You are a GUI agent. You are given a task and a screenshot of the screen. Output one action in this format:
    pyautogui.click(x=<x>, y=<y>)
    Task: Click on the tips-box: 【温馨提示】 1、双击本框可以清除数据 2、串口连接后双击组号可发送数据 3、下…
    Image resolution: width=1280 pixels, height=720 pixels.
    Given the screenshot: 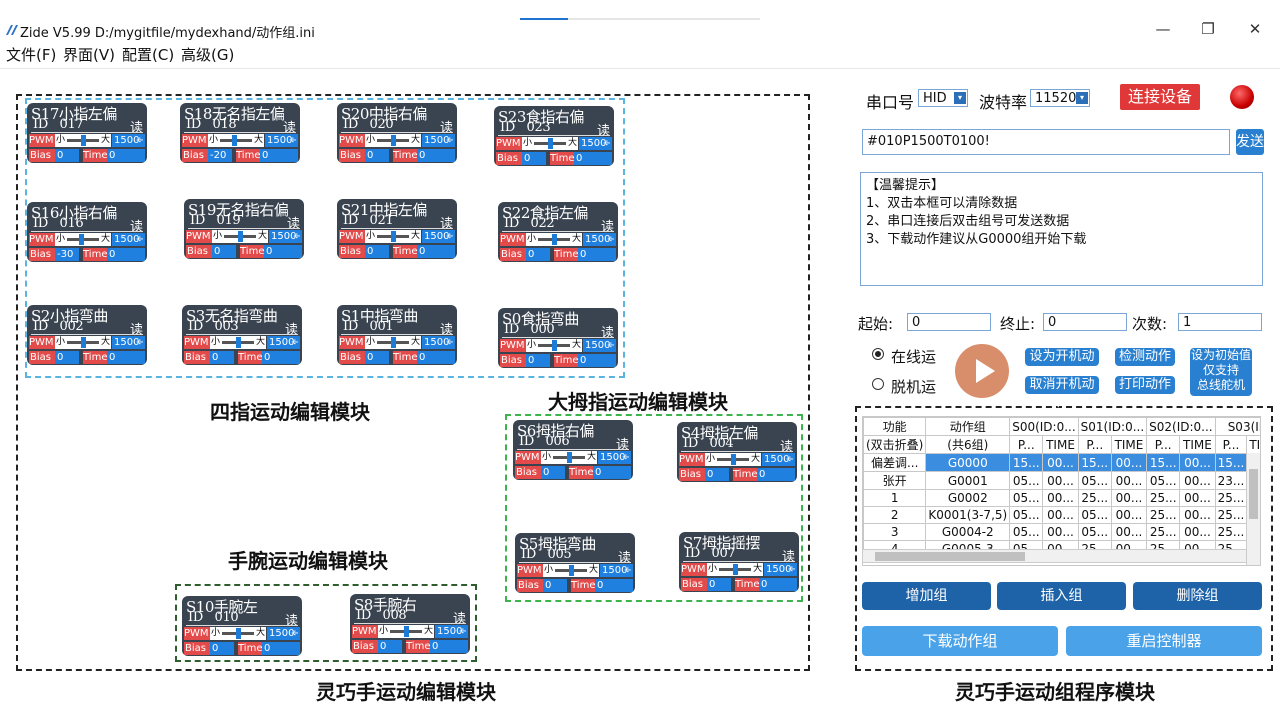 What is the action you would take?
    pyautogui.click(x=1061, y=229)
    